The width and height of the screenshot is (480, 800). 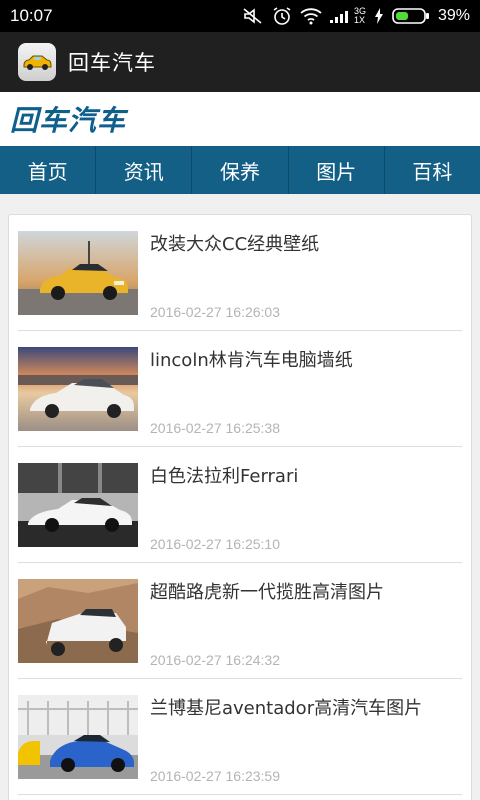 What do you see at coordinates (432, 170) in the screenshot?
I see `nav-item-encyclopedia: 百科` at bounding box center [432, 170].